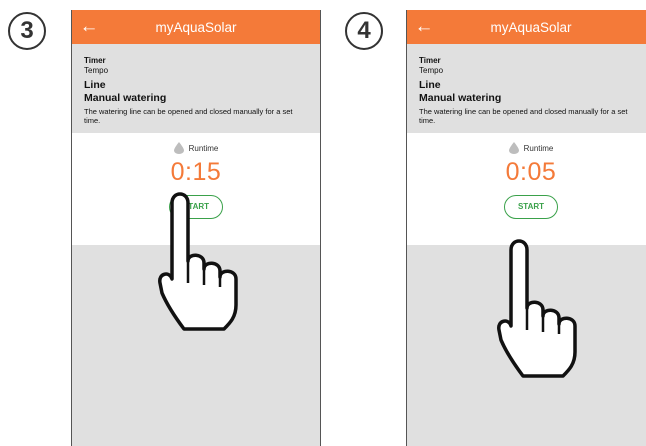  What do you see at coordinates (27, 31) in the screenshot?
I see `step-badge-3: 3` at bounding box center [27, 31].